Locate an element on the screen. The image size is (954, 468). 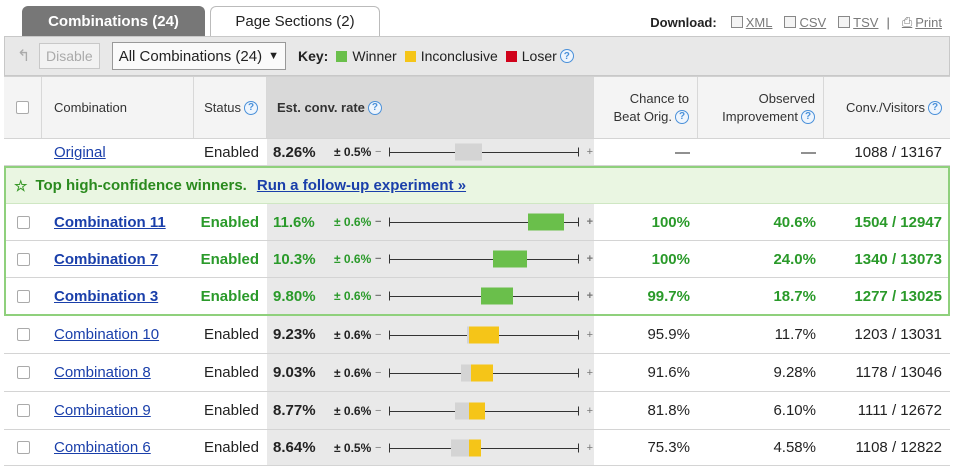
follow-up-experiment-link: Run a follow-up experiment » is located at coordinates (361, 185).